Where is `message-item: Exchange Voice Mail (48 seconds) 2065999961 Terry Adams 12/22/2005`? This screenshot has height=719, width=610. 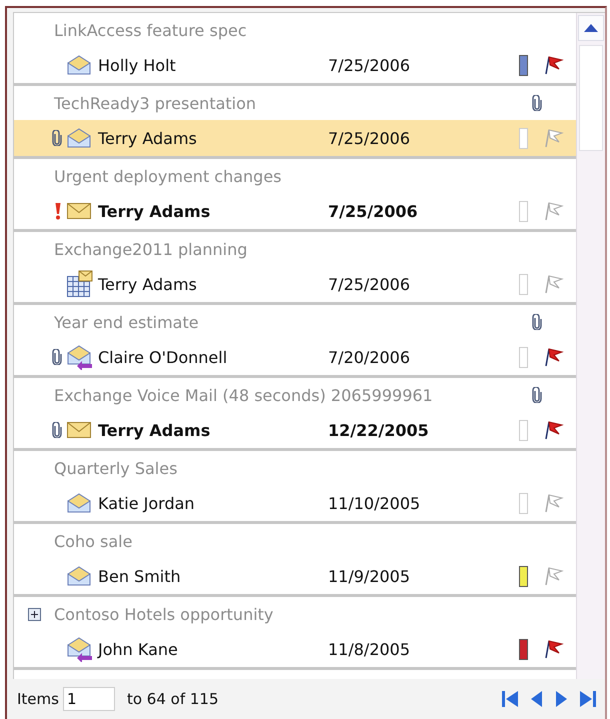 message-item: Exchange Voice Mail (48 seconds) 2065999961 Terry Adams 12/22/2005 is located at coordinates (295, 414).